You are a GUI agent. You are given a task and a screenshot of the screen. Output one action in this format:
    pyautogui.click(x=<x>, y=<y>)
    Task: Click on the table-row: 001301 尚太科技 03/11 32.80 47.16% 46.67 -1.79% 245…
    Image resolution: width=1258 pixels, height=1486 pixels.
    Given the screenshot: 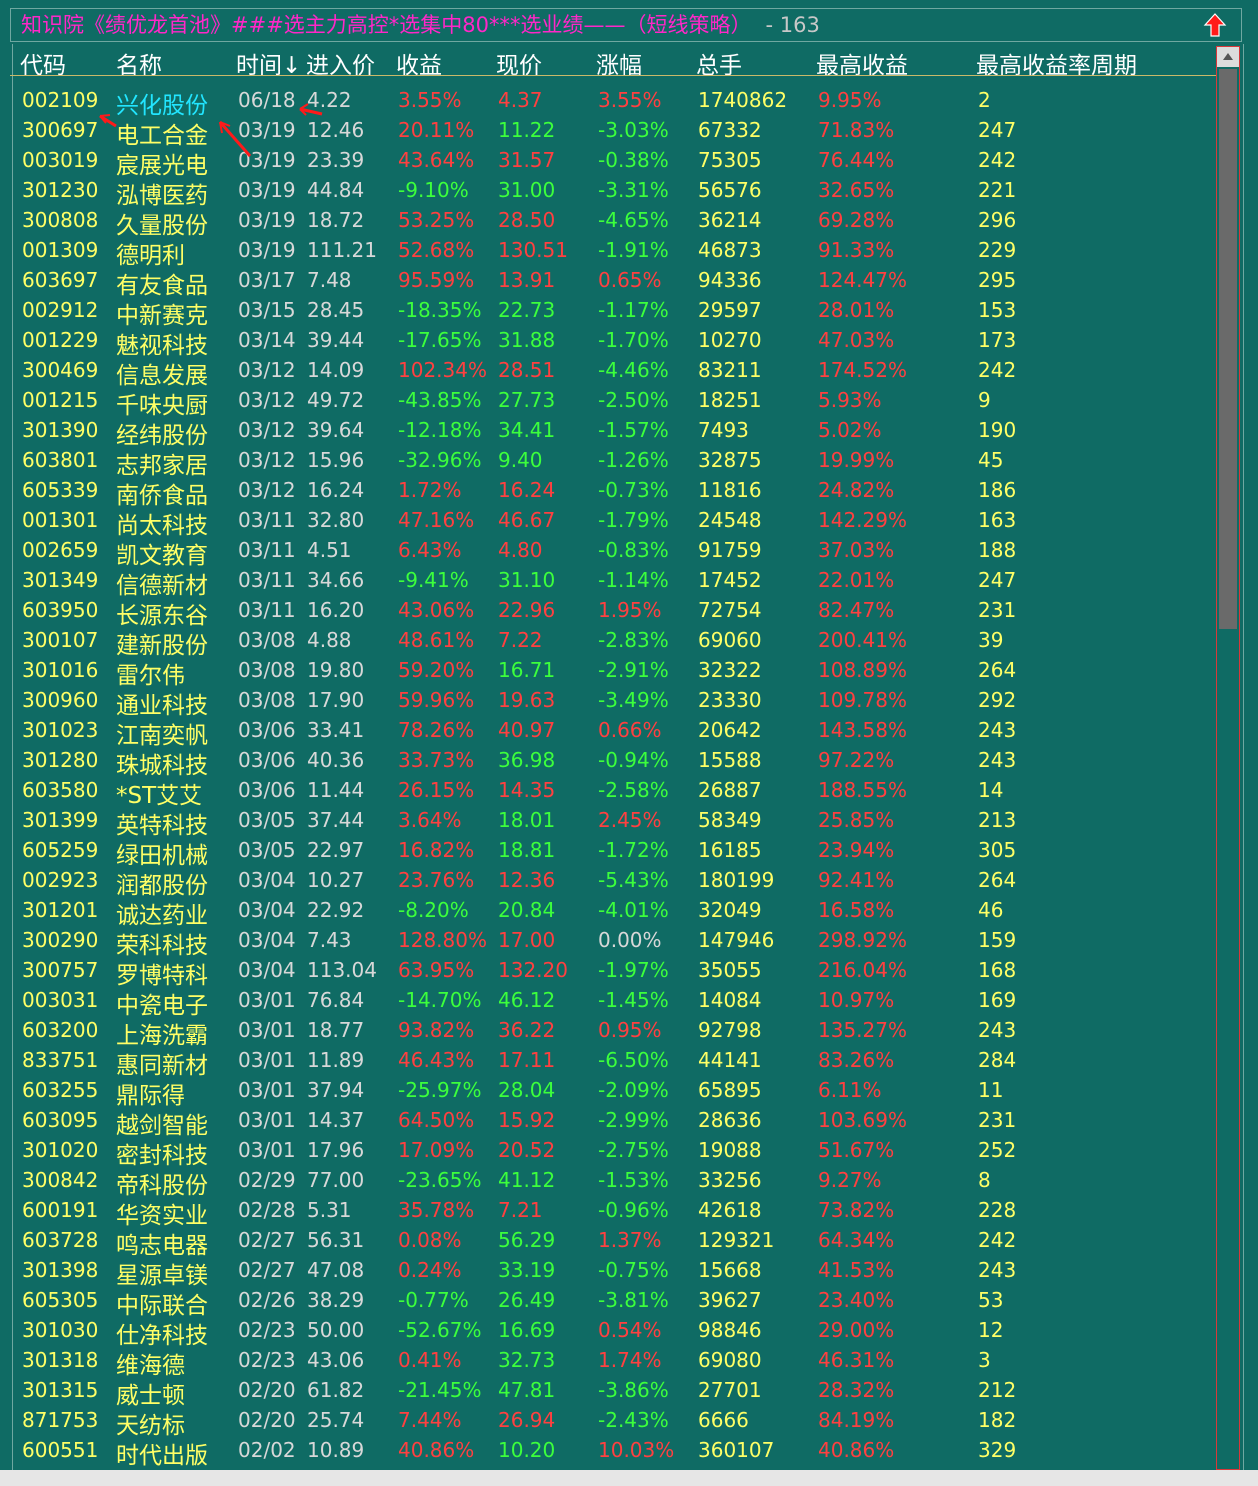 What is the action you would take?
    pyautogui.click(x=608, y=522)
    